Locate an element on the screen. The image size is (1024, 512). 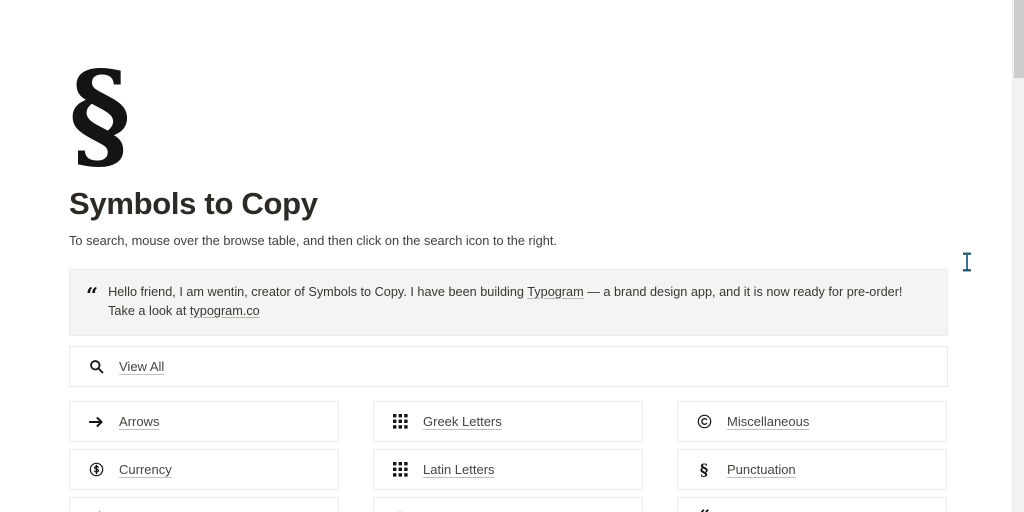
section-icon: § is located at coordinates (704, 469).